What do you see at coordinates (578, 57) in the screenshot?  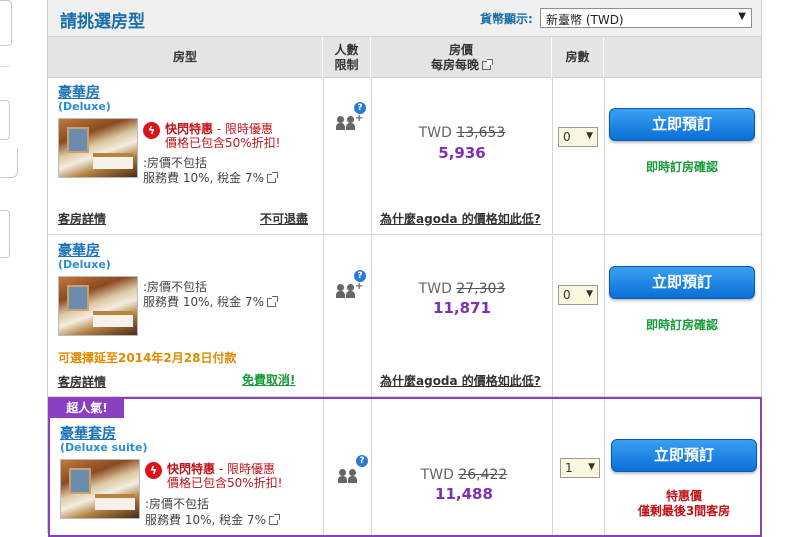 I see `col-rooms: 房數` at bounding box center [578, 57].